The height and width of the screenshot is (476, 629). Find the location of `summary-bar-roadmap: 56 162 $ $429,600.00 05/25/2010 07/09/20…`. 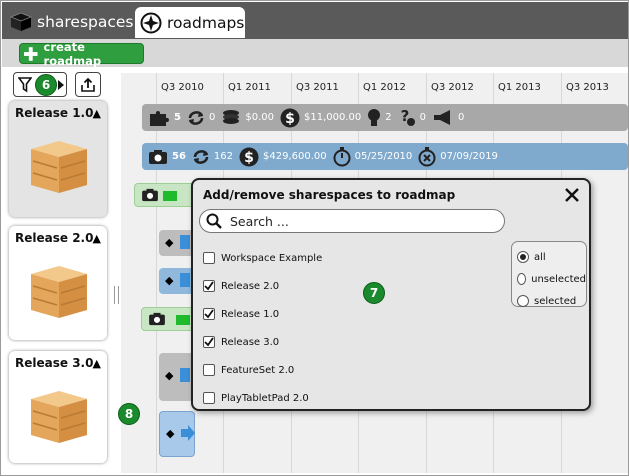

summary-bar-roadmap: 56 162 $ $429,600.00 05/25/2010 07/09/20… is located at coordinates (385, 156).